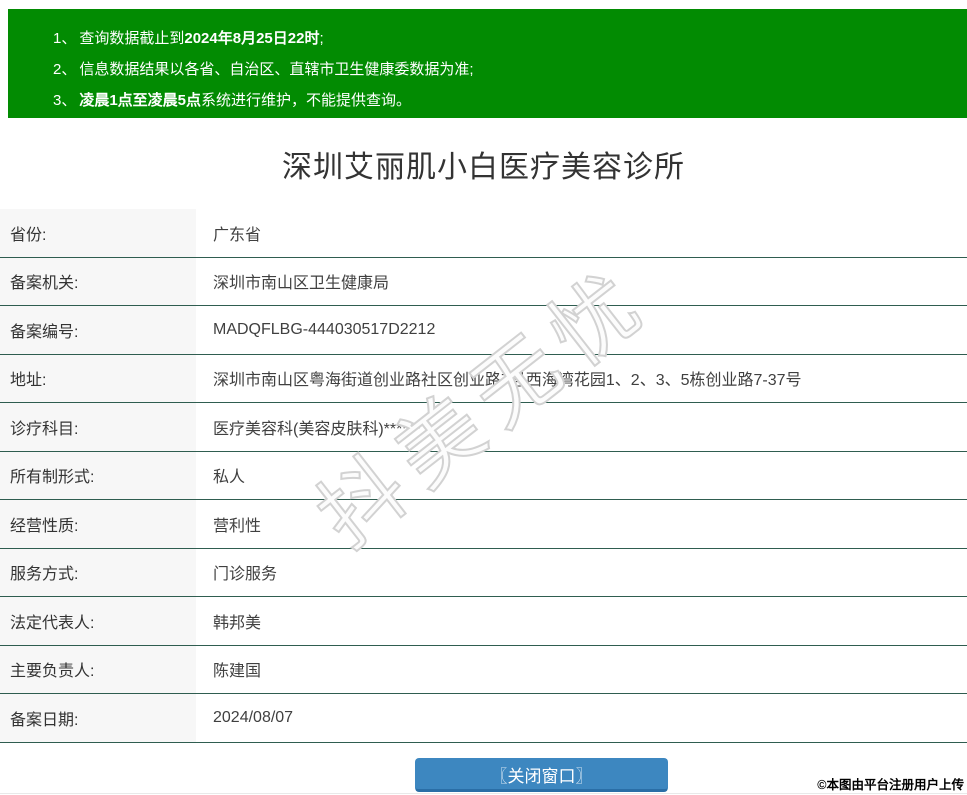 Image resolution: width=967 pixels, height=795 pixels. What do you see at coordinates (98, 572) in the screenshot?
I see `row-label: 服务方式:` at bounding box center [98, 572].